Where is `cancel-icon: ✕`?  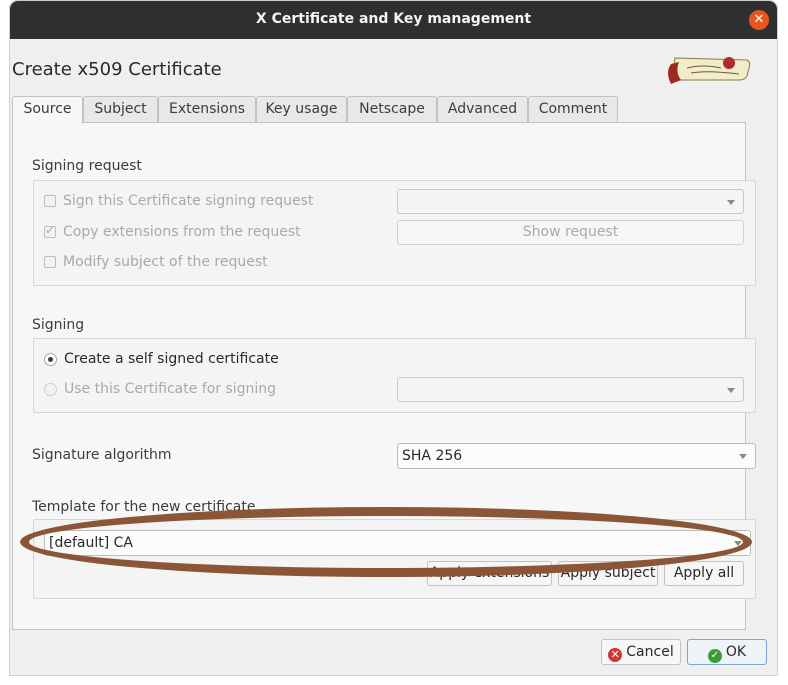 cancel-icon: ✕ is located at coordinates (615, 655).